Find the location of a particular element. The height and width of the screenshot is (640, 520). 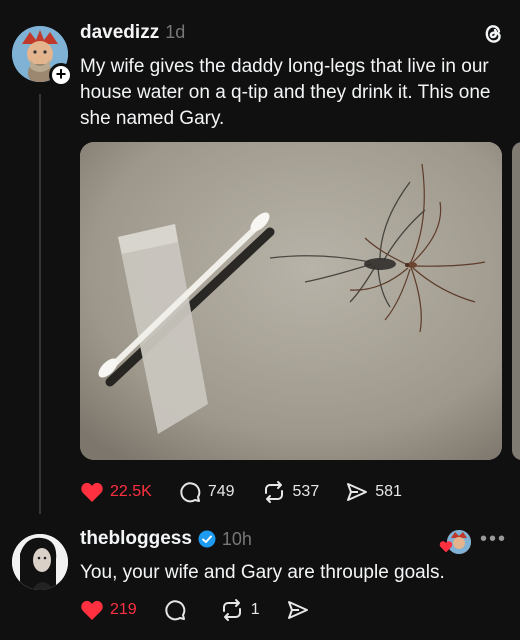

repost-count: 1 is located at coordinates (255, 609).